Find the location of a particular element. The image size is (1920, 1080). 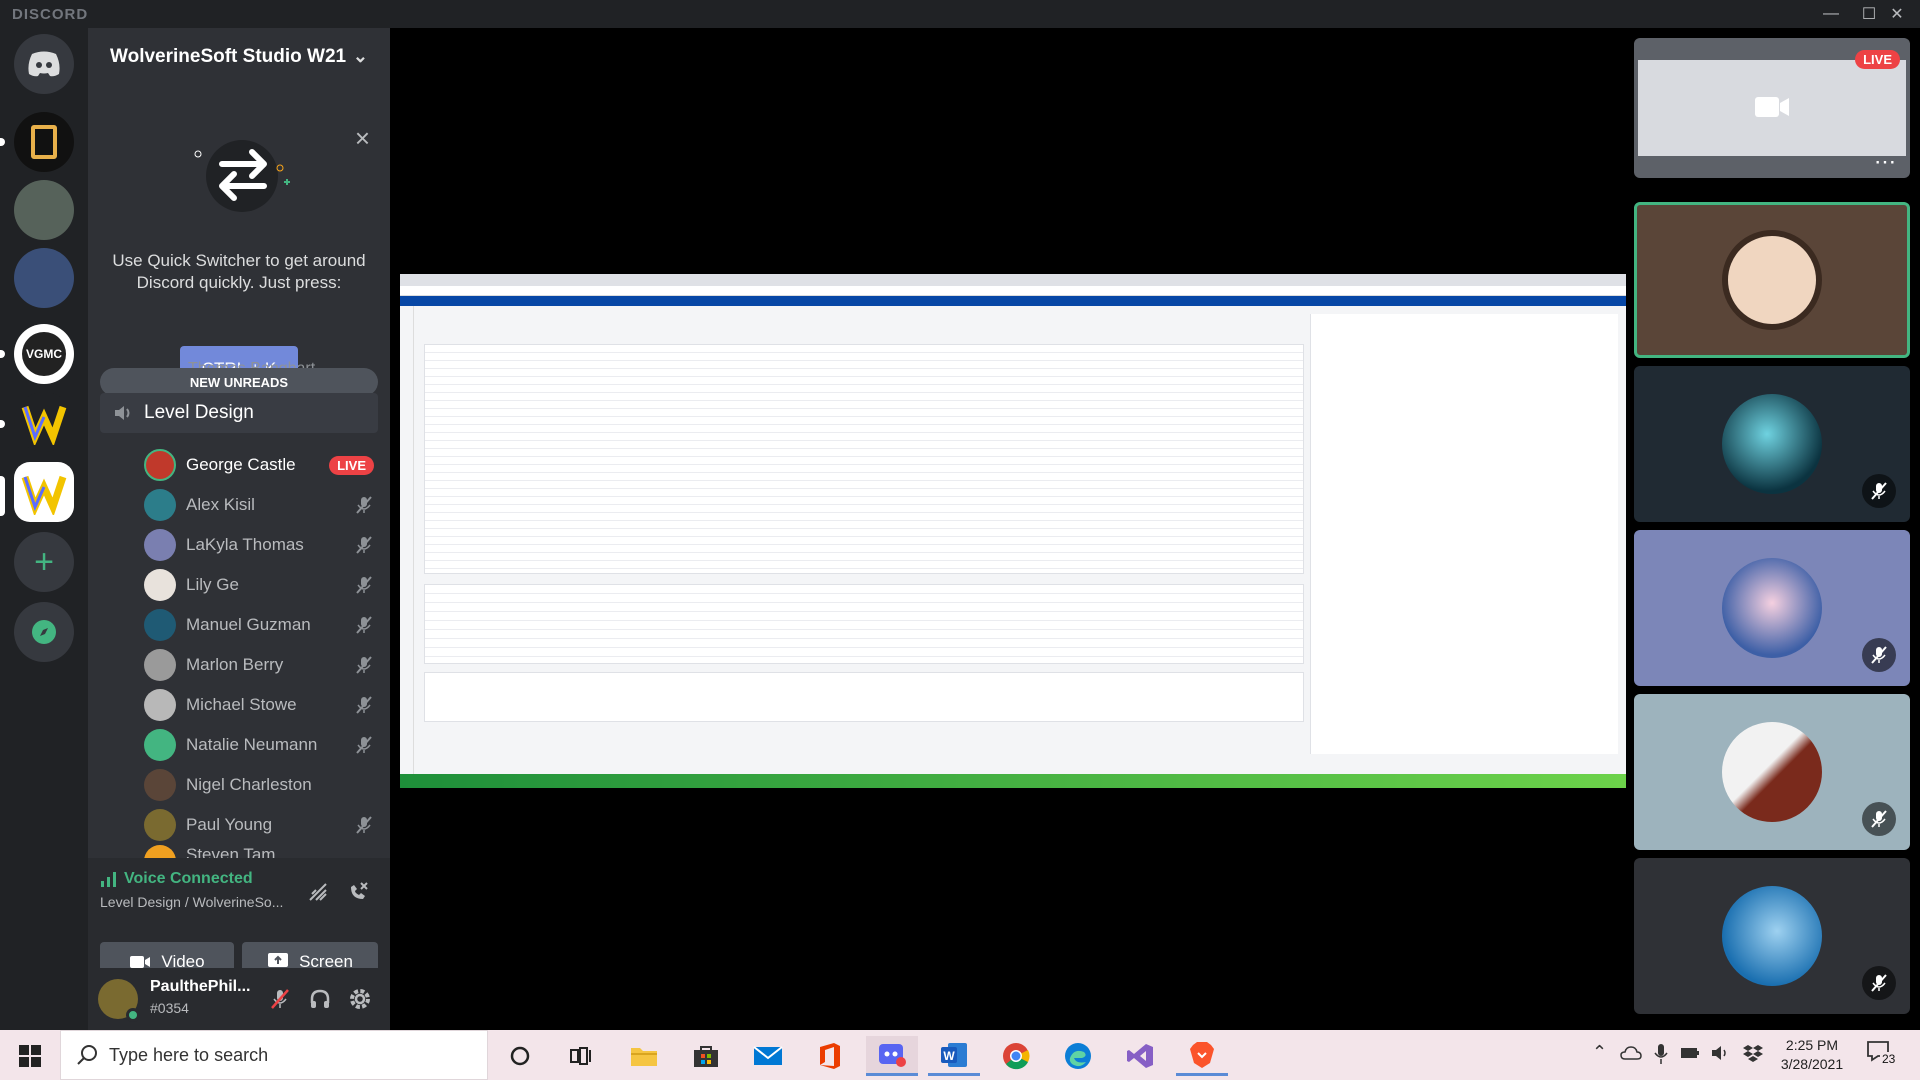

chevron-up-icon: ⌃ is located at coordinates (1599, 1052).